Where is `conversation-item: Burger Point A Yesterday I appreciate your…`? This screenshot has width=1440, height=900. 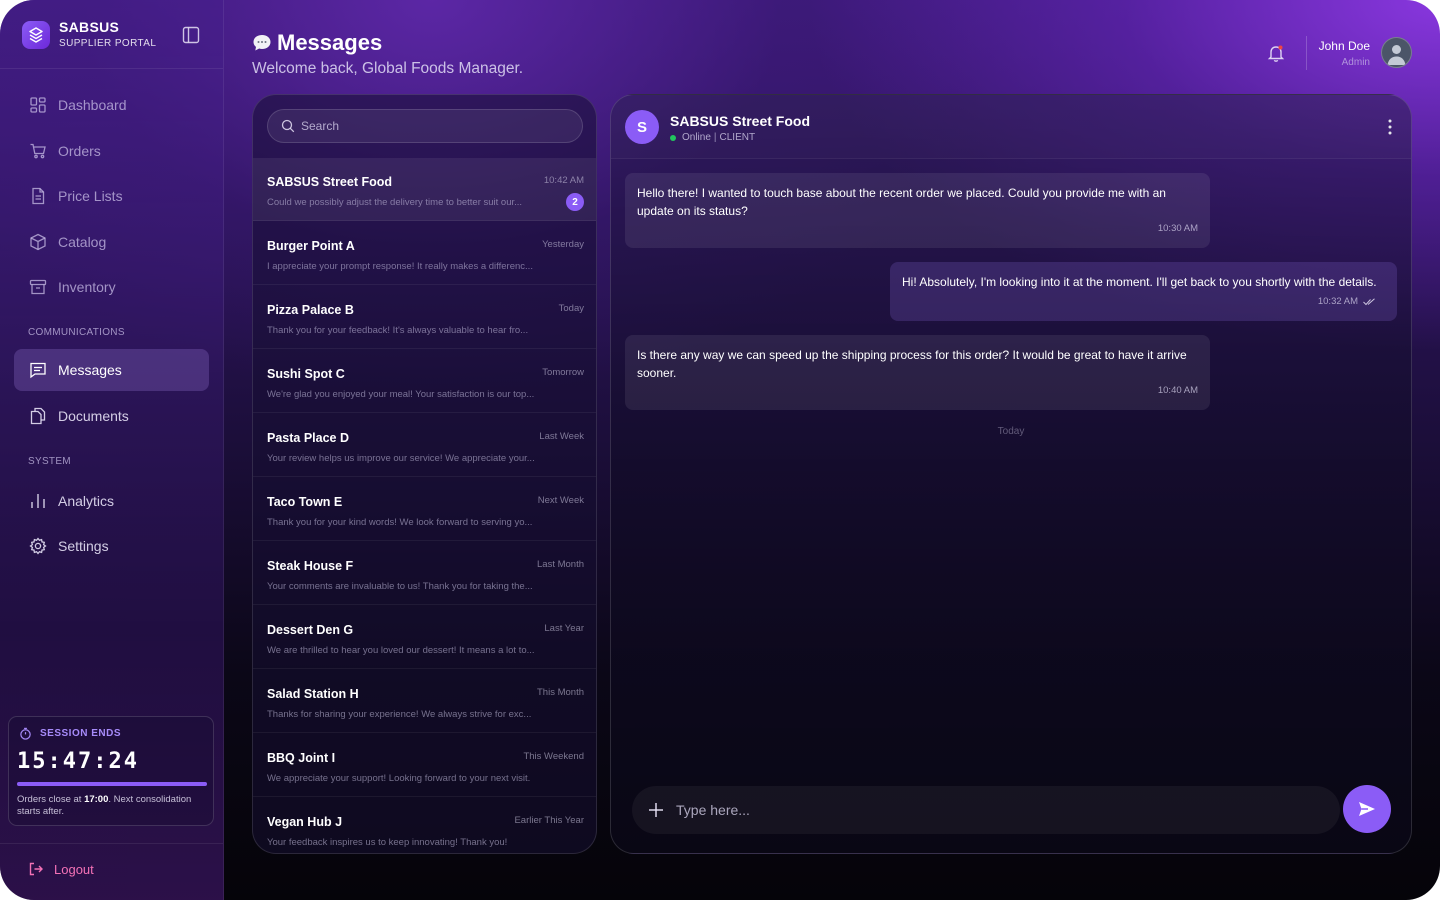 conversation-item: Burger Point A Yesterday I appreciate your… is located at coordinates (424, 253).